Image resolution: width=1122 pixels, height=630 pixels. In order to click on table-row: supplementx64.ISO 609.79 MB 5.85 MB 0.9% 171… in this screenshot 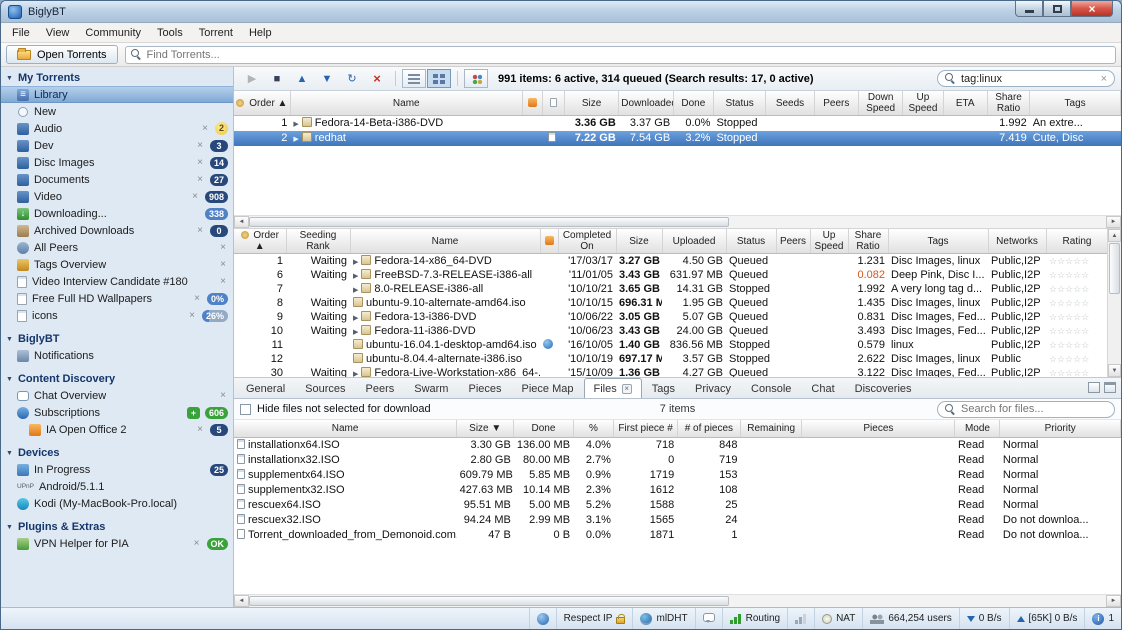, I will do `click(677, 474)`.